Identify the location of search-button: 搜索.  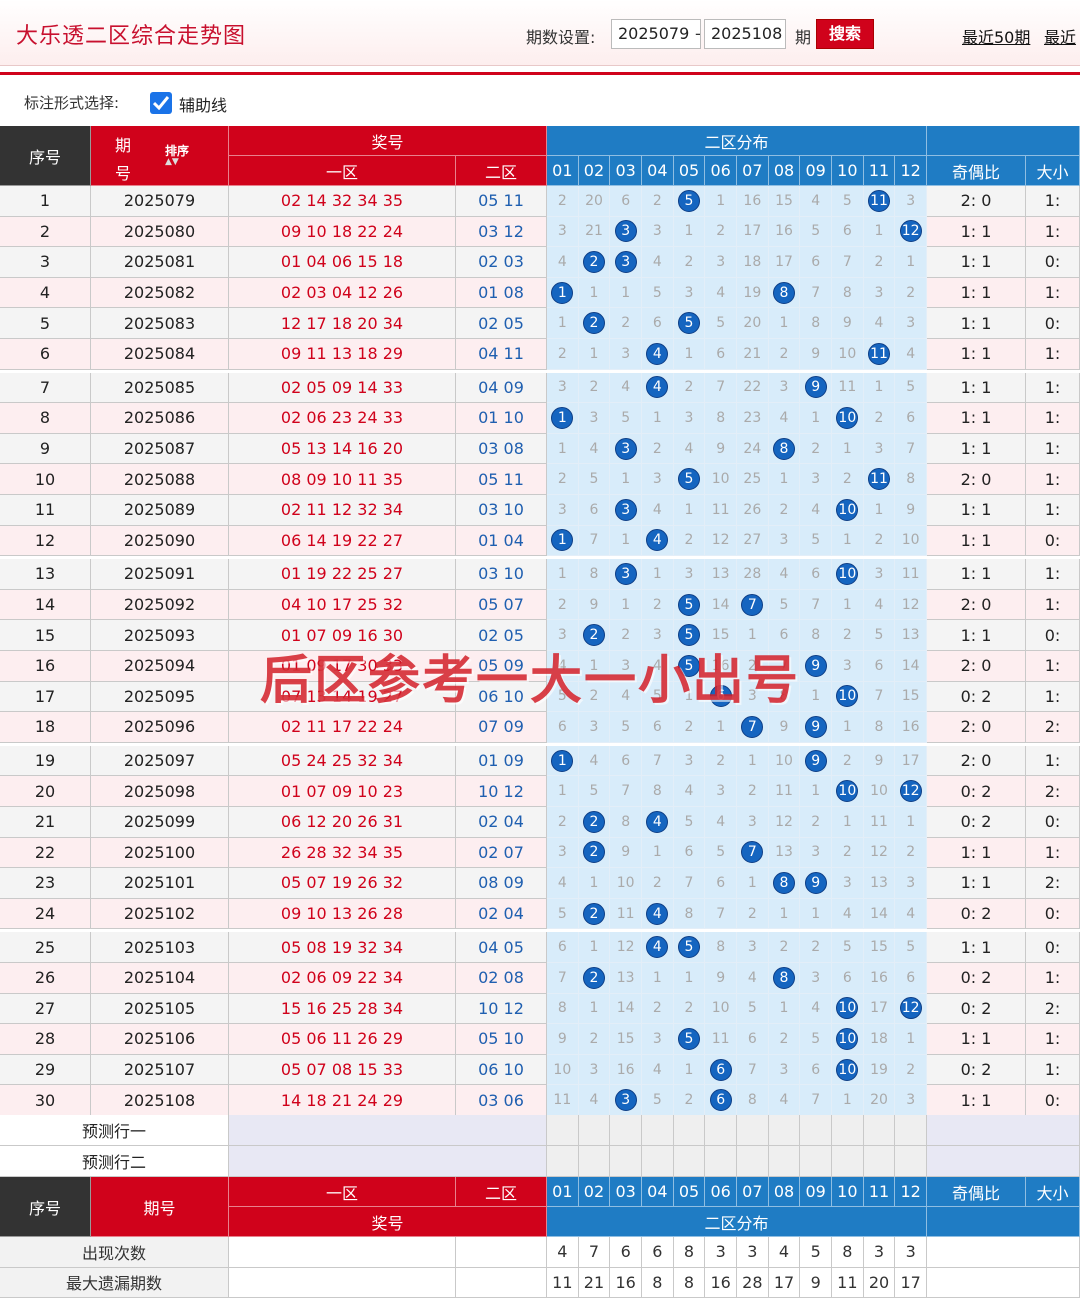
(845, 34).